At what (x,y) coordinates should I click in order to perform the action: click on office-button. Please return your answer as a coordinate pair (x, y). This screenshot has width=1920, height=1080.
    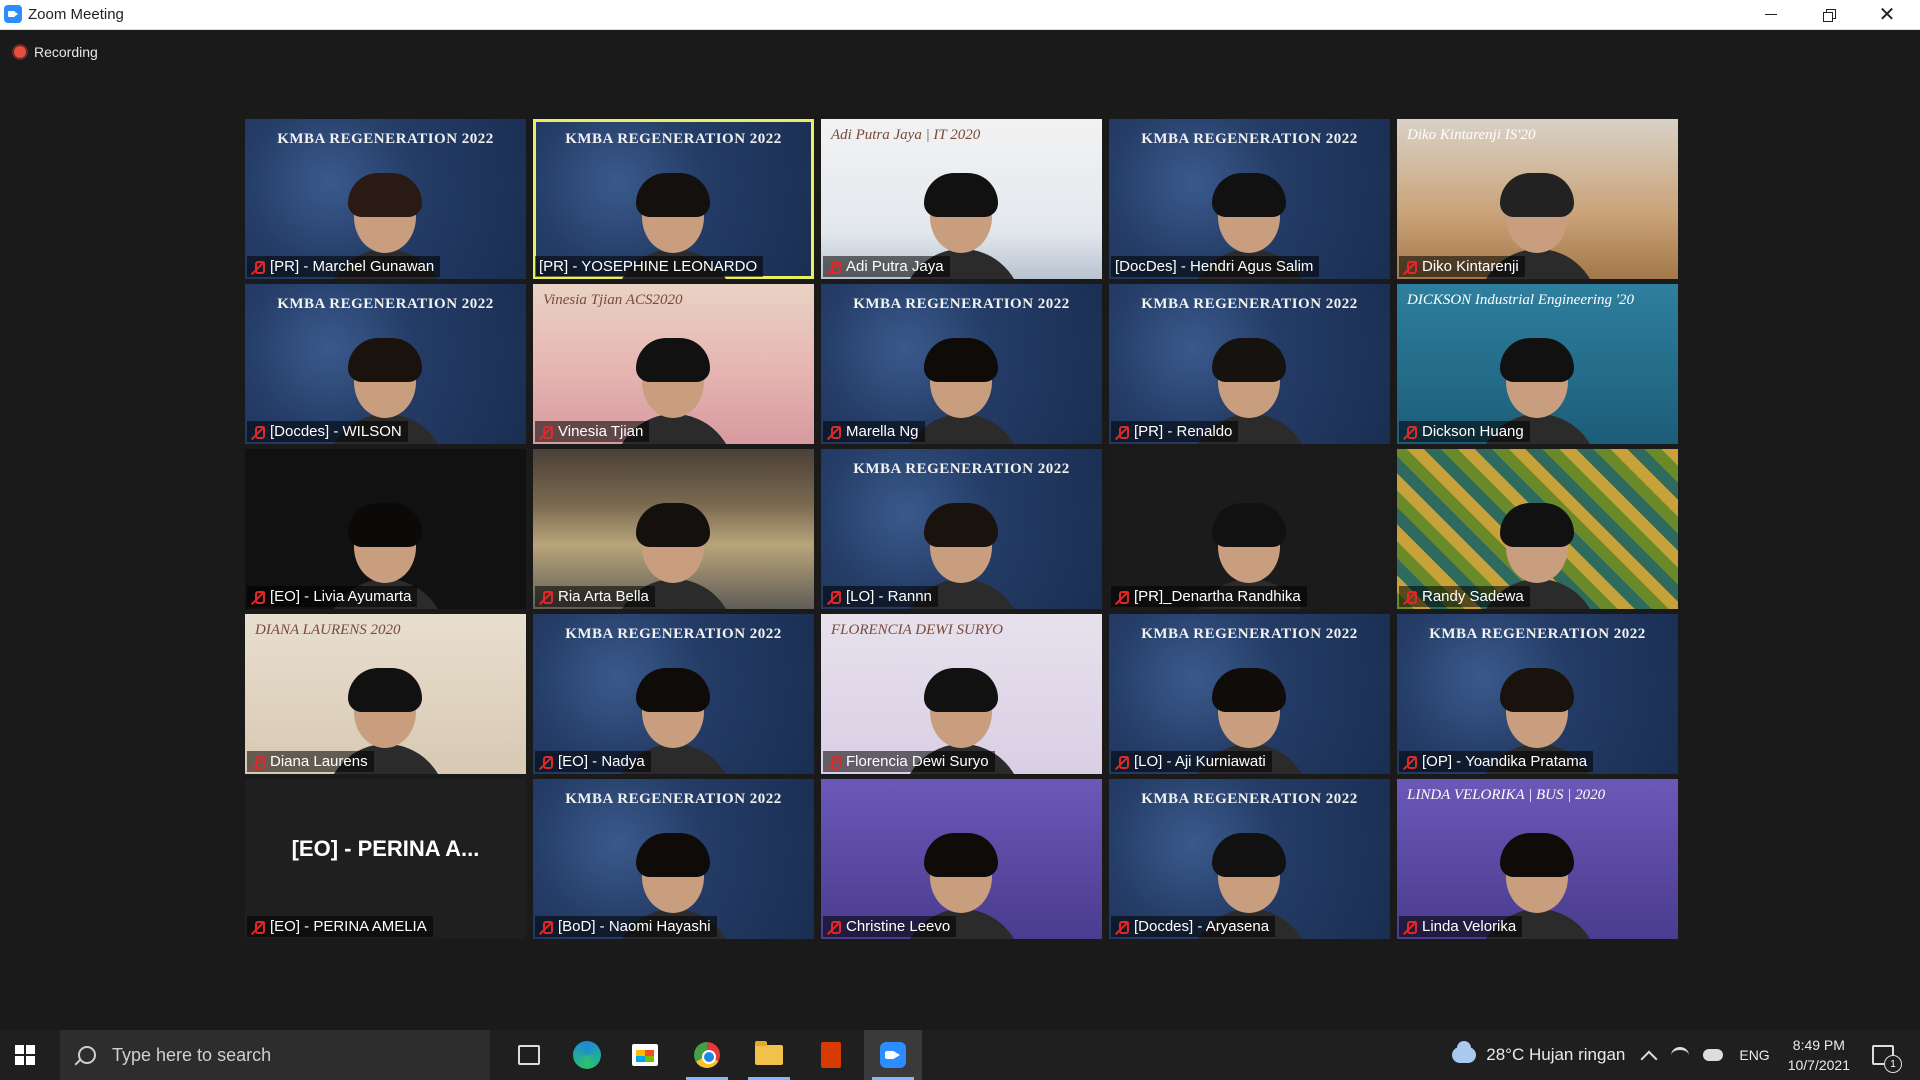
    Looking at the image, I should click on (831, 1055).